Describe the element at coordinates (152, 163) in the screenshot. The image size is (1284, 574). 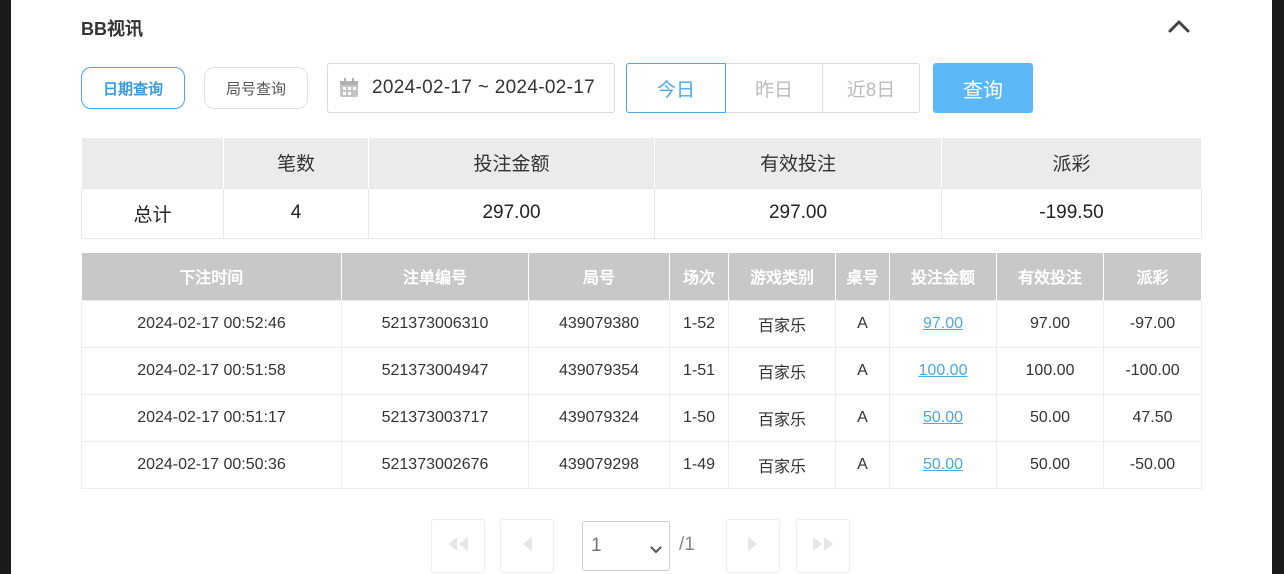
I see `summary-header-blank` at that location.